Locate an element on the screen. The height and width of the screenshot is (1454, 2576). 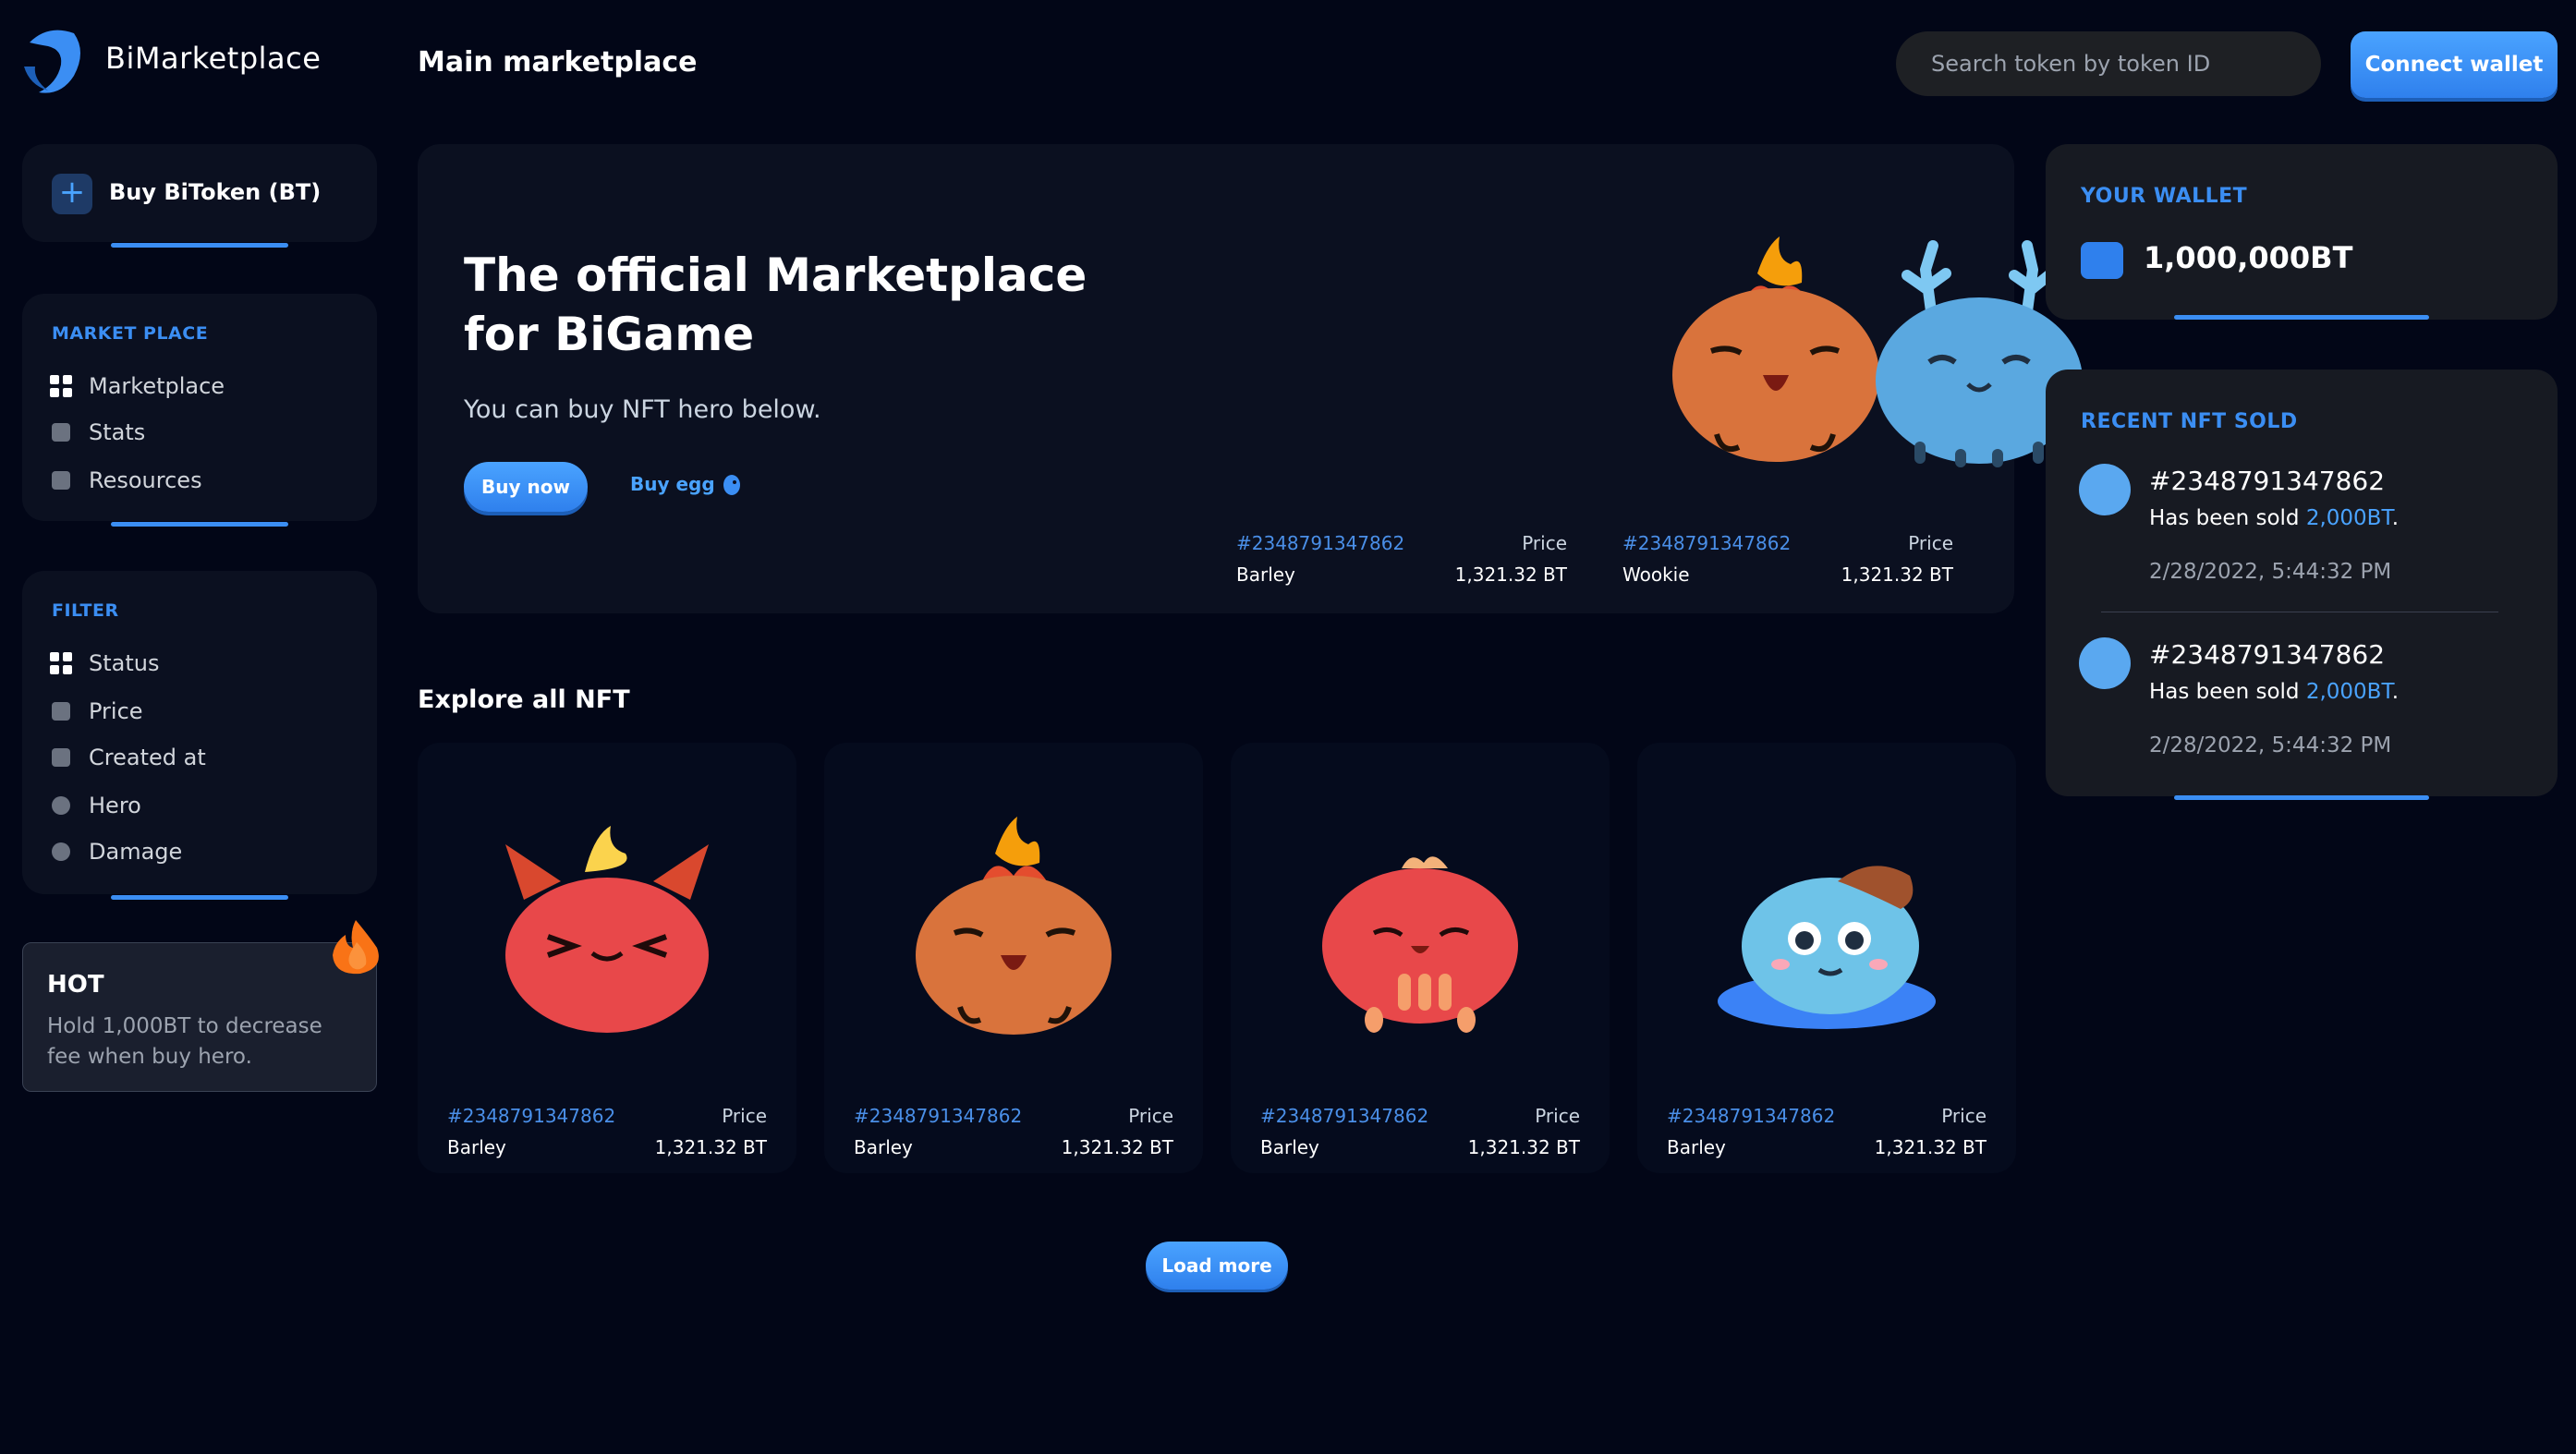
filter-item-status: Status is located at coordinates (104, 663).